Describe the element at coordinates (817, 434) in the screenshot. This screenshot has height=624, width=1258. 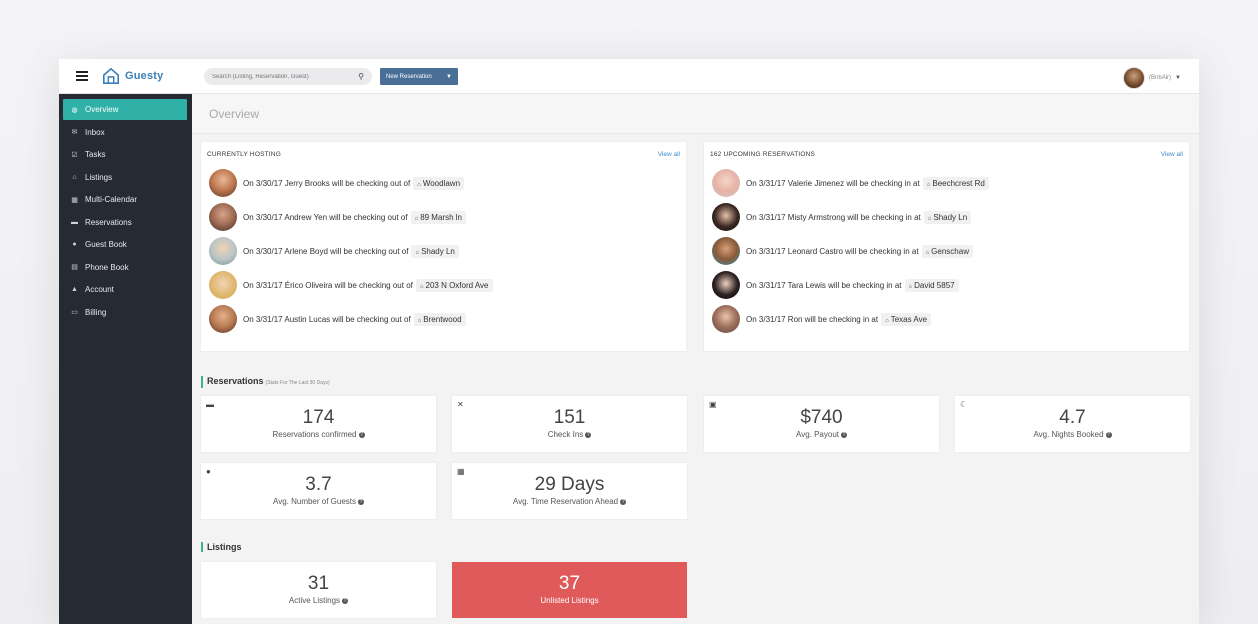
I see `stat-label-text: Avg. Payout` at that location.